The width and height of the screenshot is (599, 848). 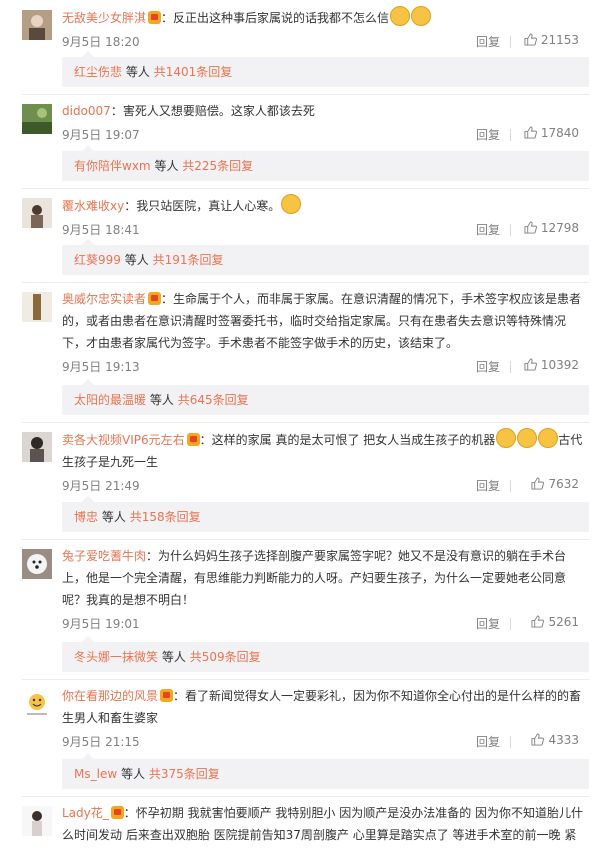 I want to click on username-link: 无敌美少女胖淇, so click(x=104, y=18).